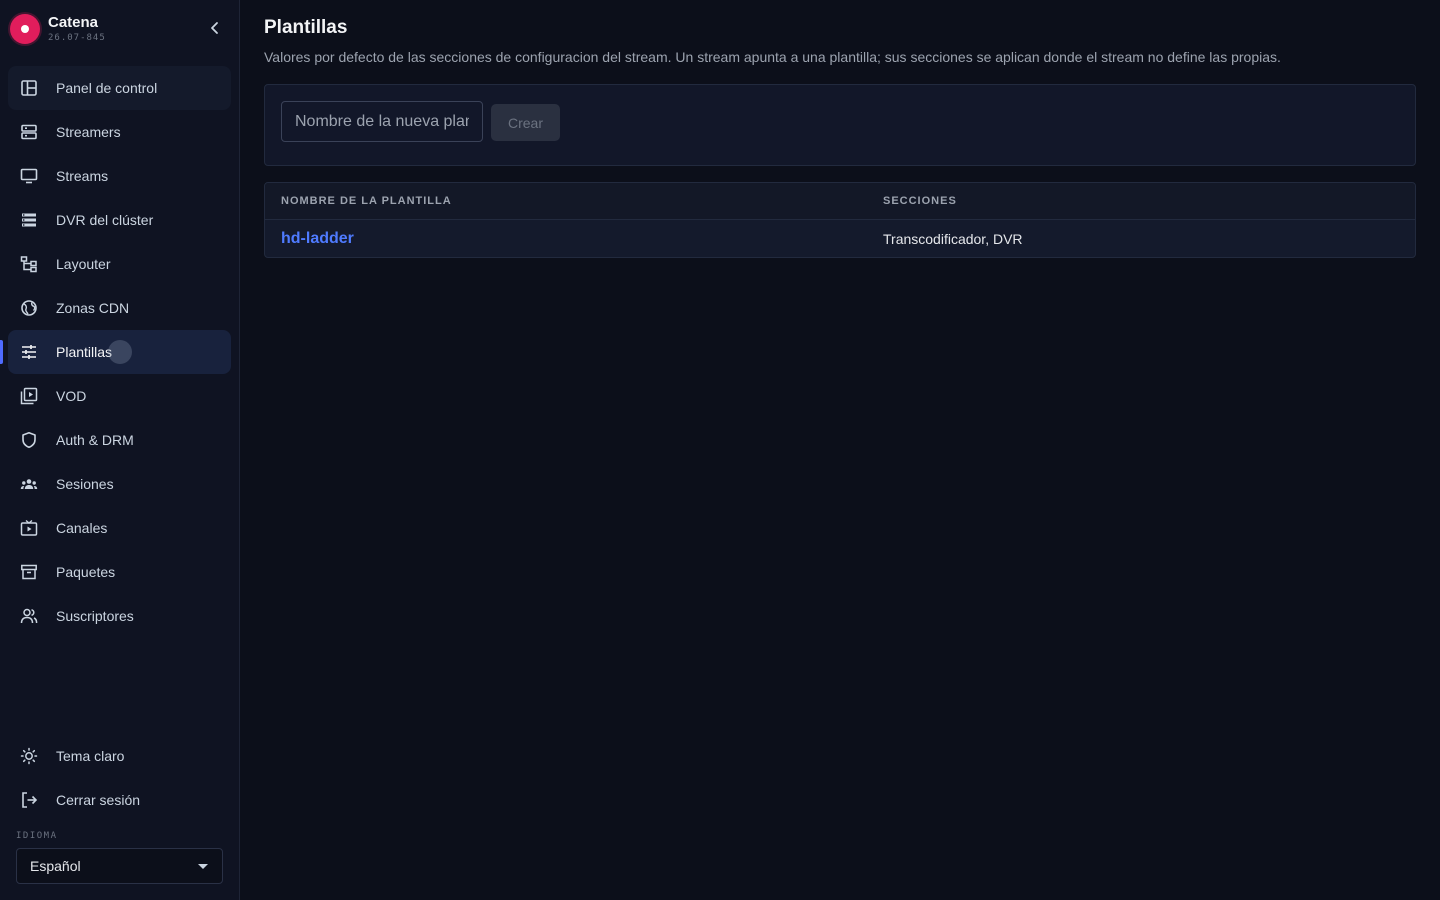 Image resolution: width=1440 pixels, height=900 pixels. Describe the element at coordinates (85, 484) in the screenshot. I see `sidebar-item-label: Sesiones` at that location.